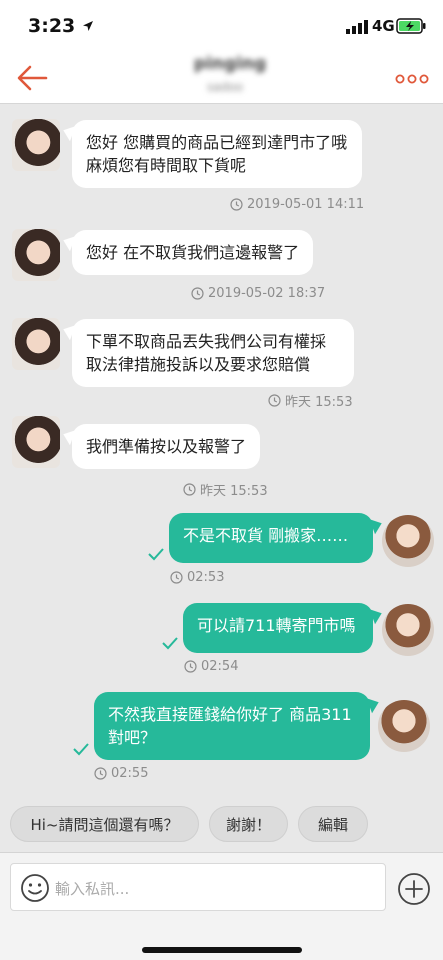 The height and width of the screenshot is (960, 443). What do you see at coordinates (130, 773) in the screenshot?
I see `timestamp-text: 02:55` at bounding box center [130, 773].